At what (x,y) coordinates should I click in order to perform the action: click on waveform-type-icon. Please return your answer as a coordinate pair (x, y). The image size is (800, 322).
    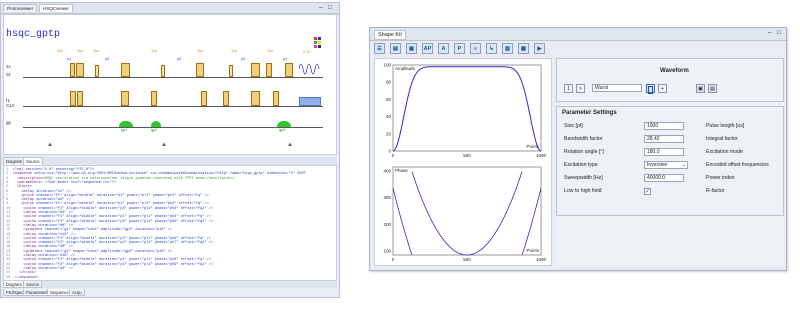
    Looking at the image, I should click on (650, 90).